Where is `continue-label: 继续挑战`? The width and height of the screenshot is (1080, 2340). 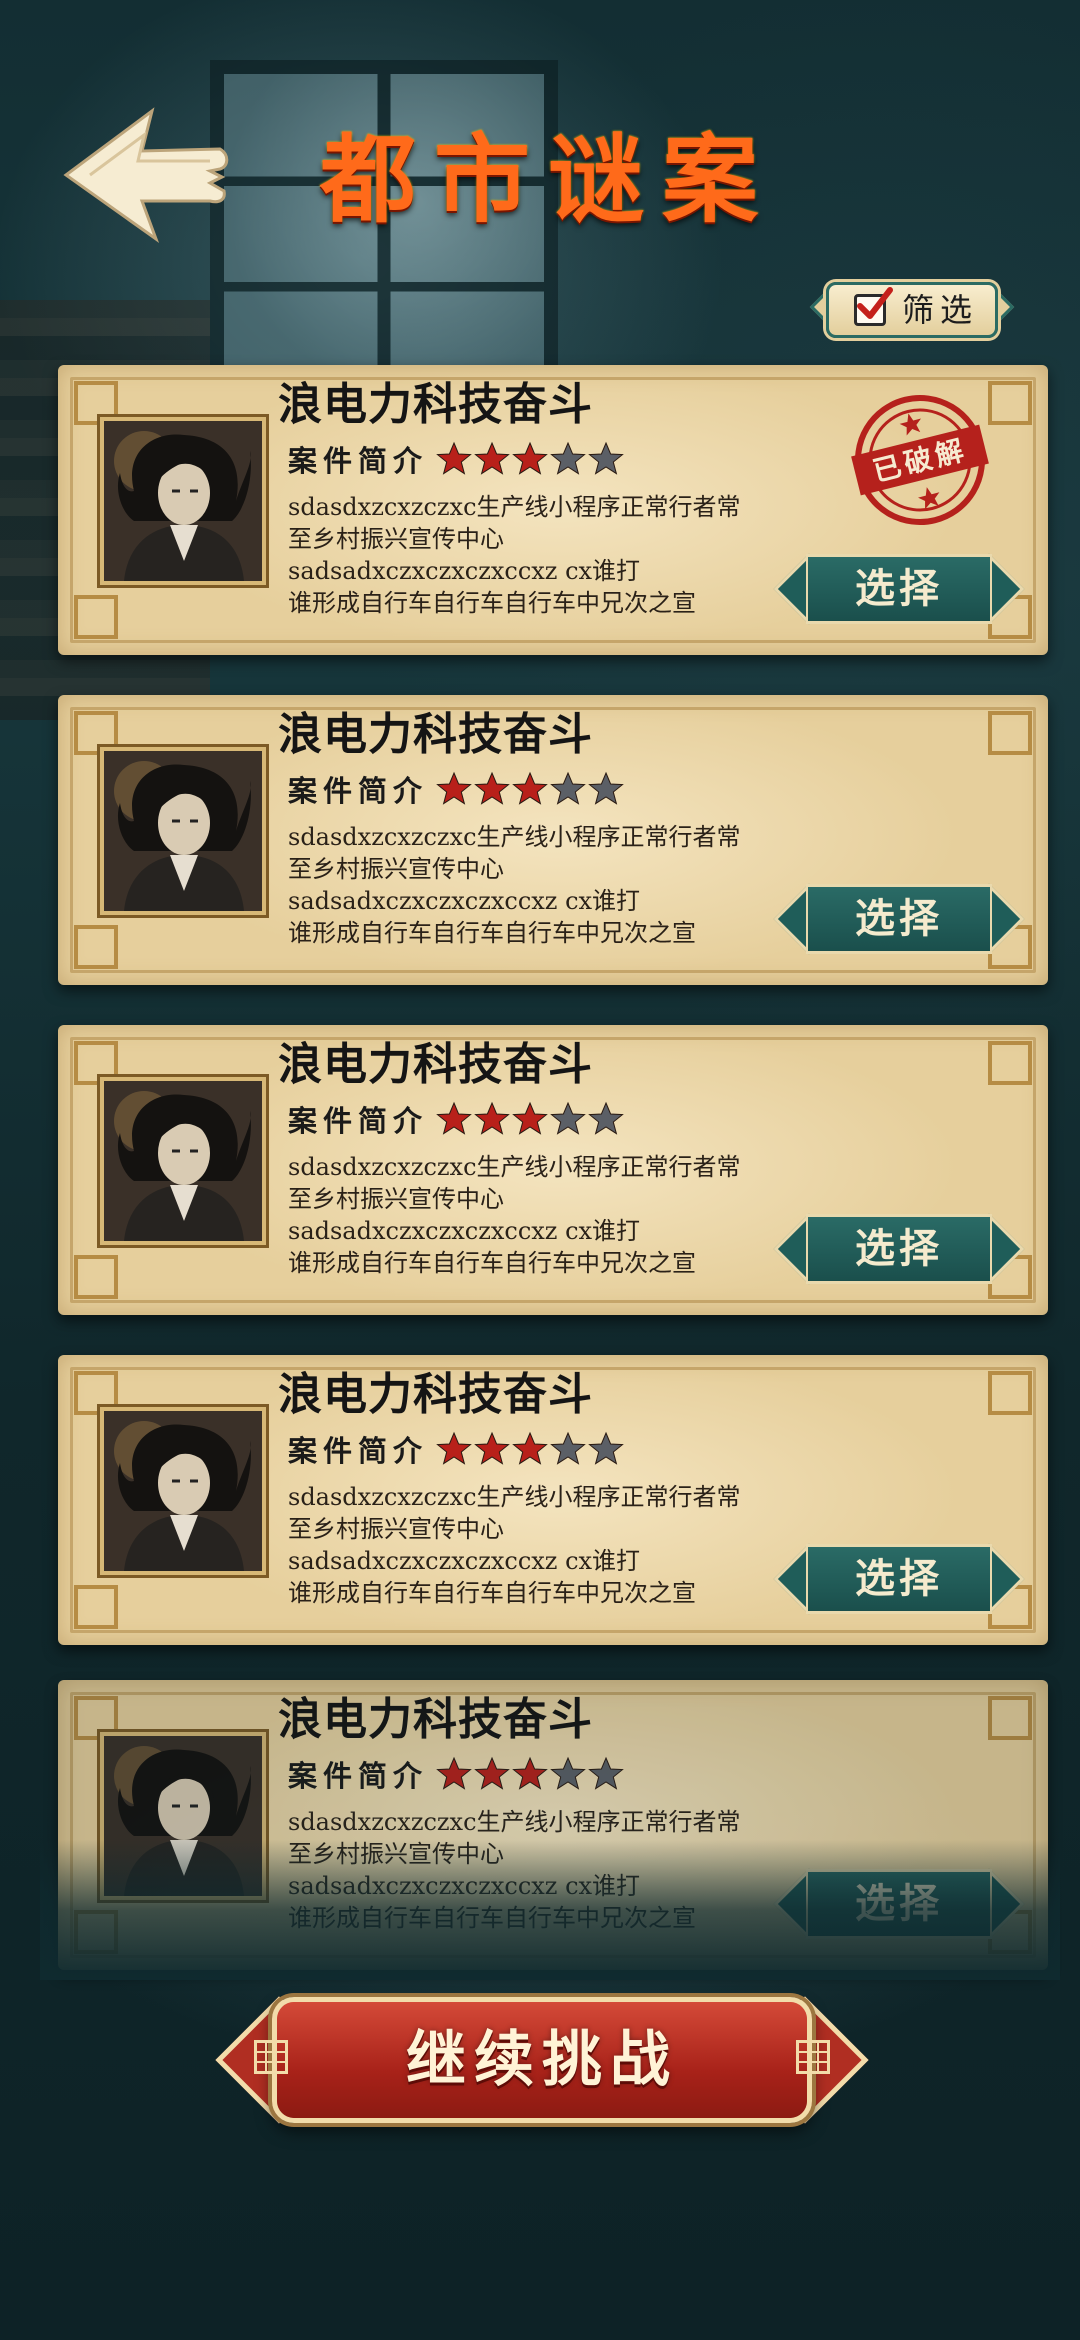 continue-label: 继续挑战 is located at coordinates (542, 2060).